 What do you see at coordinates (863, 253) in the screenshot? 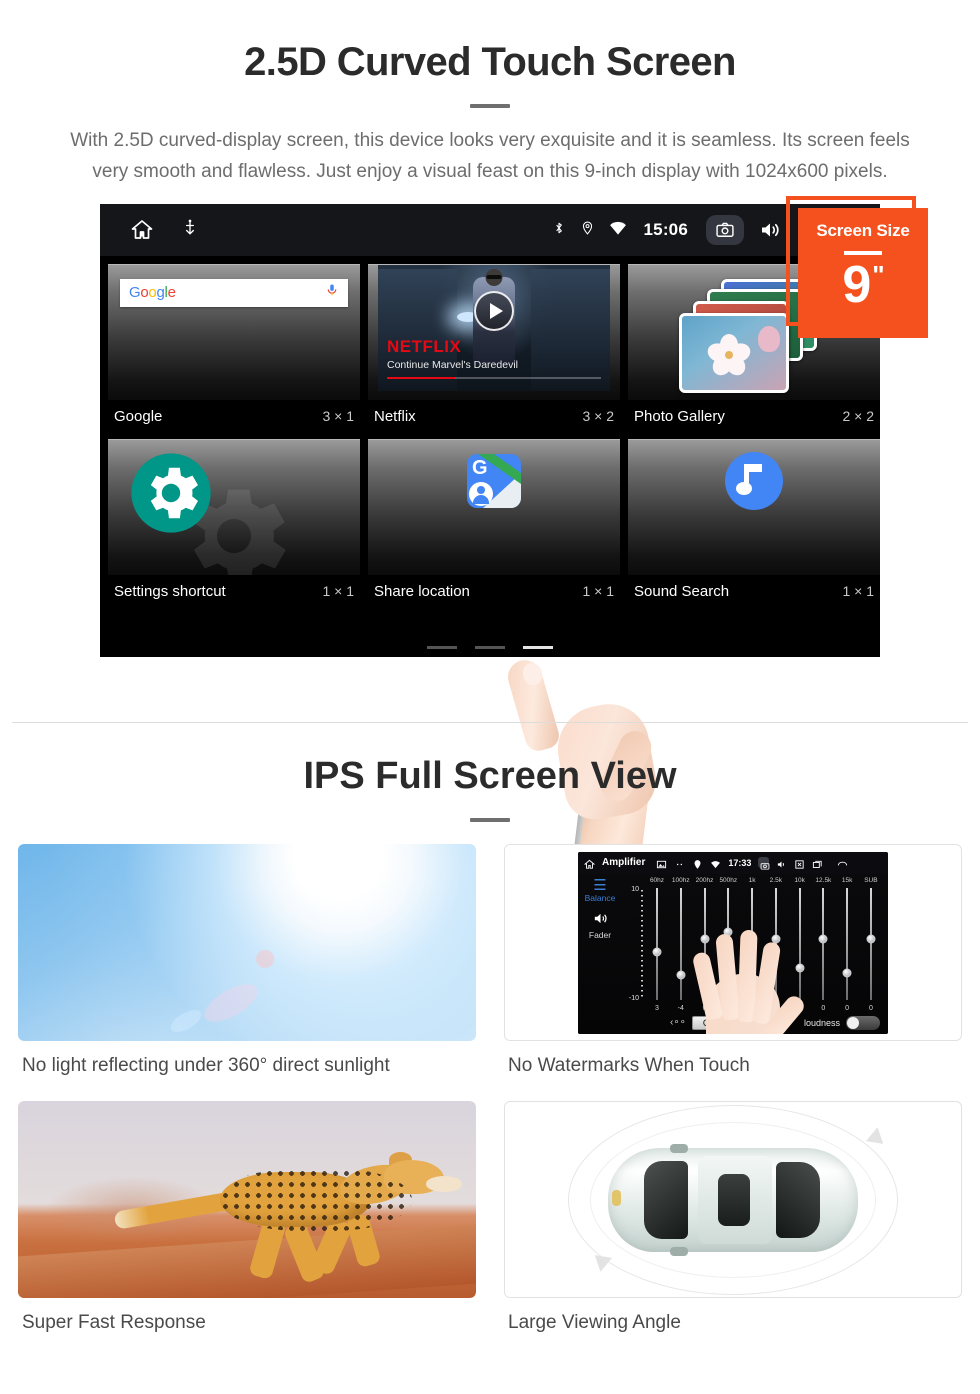
I see `badge-rule` at bounding box center [863, 253].